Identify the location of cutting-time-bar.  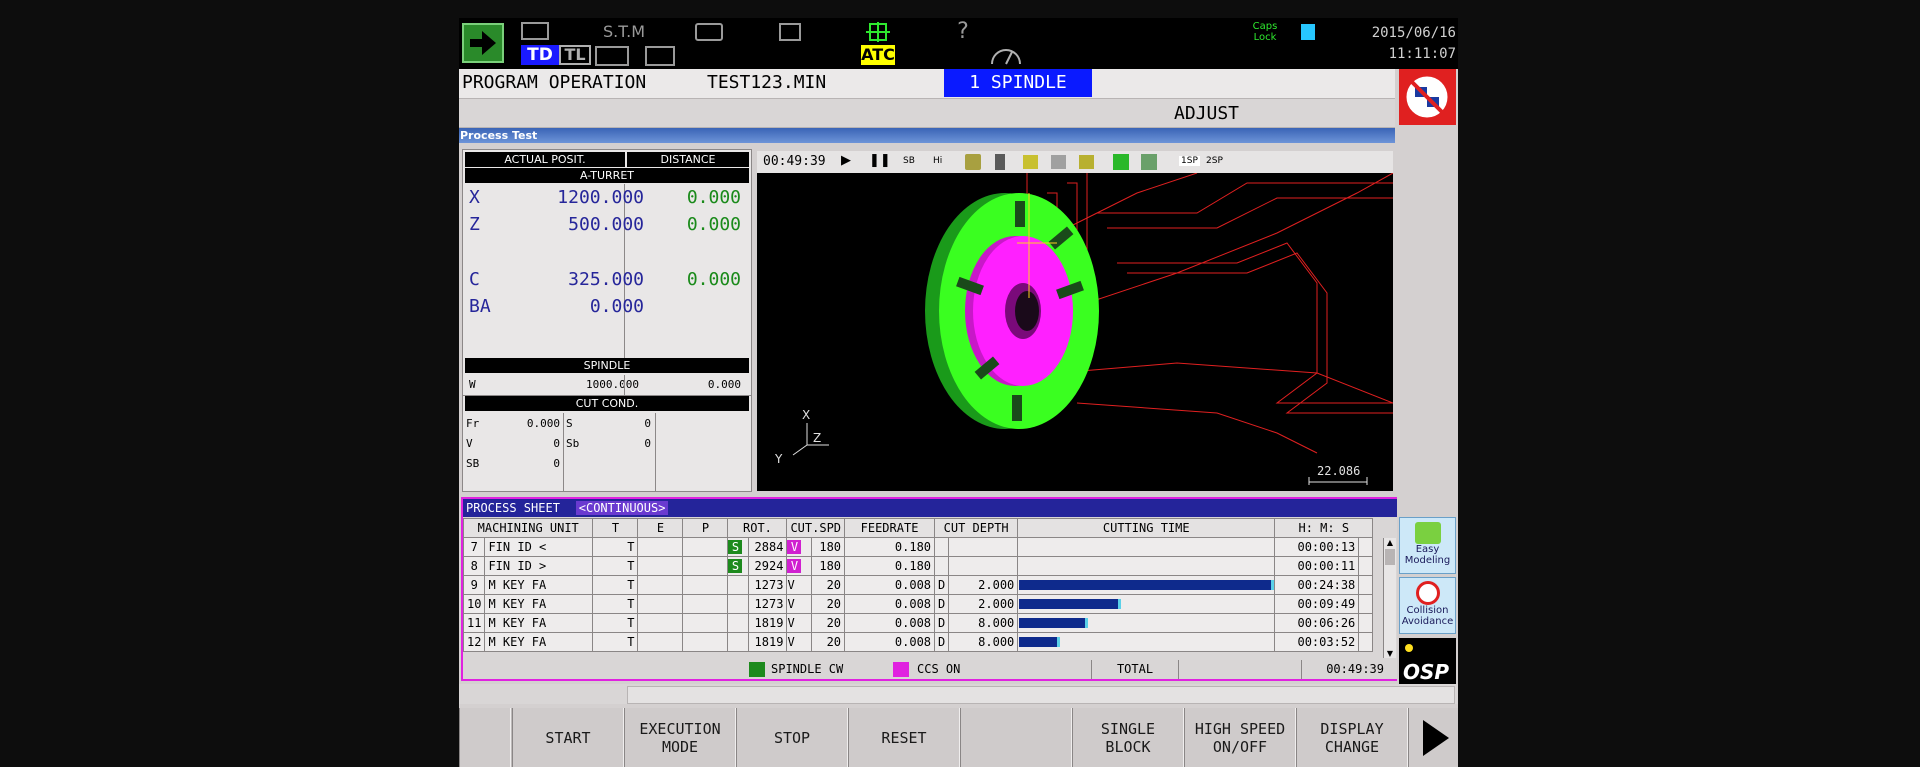
(1054, 623).